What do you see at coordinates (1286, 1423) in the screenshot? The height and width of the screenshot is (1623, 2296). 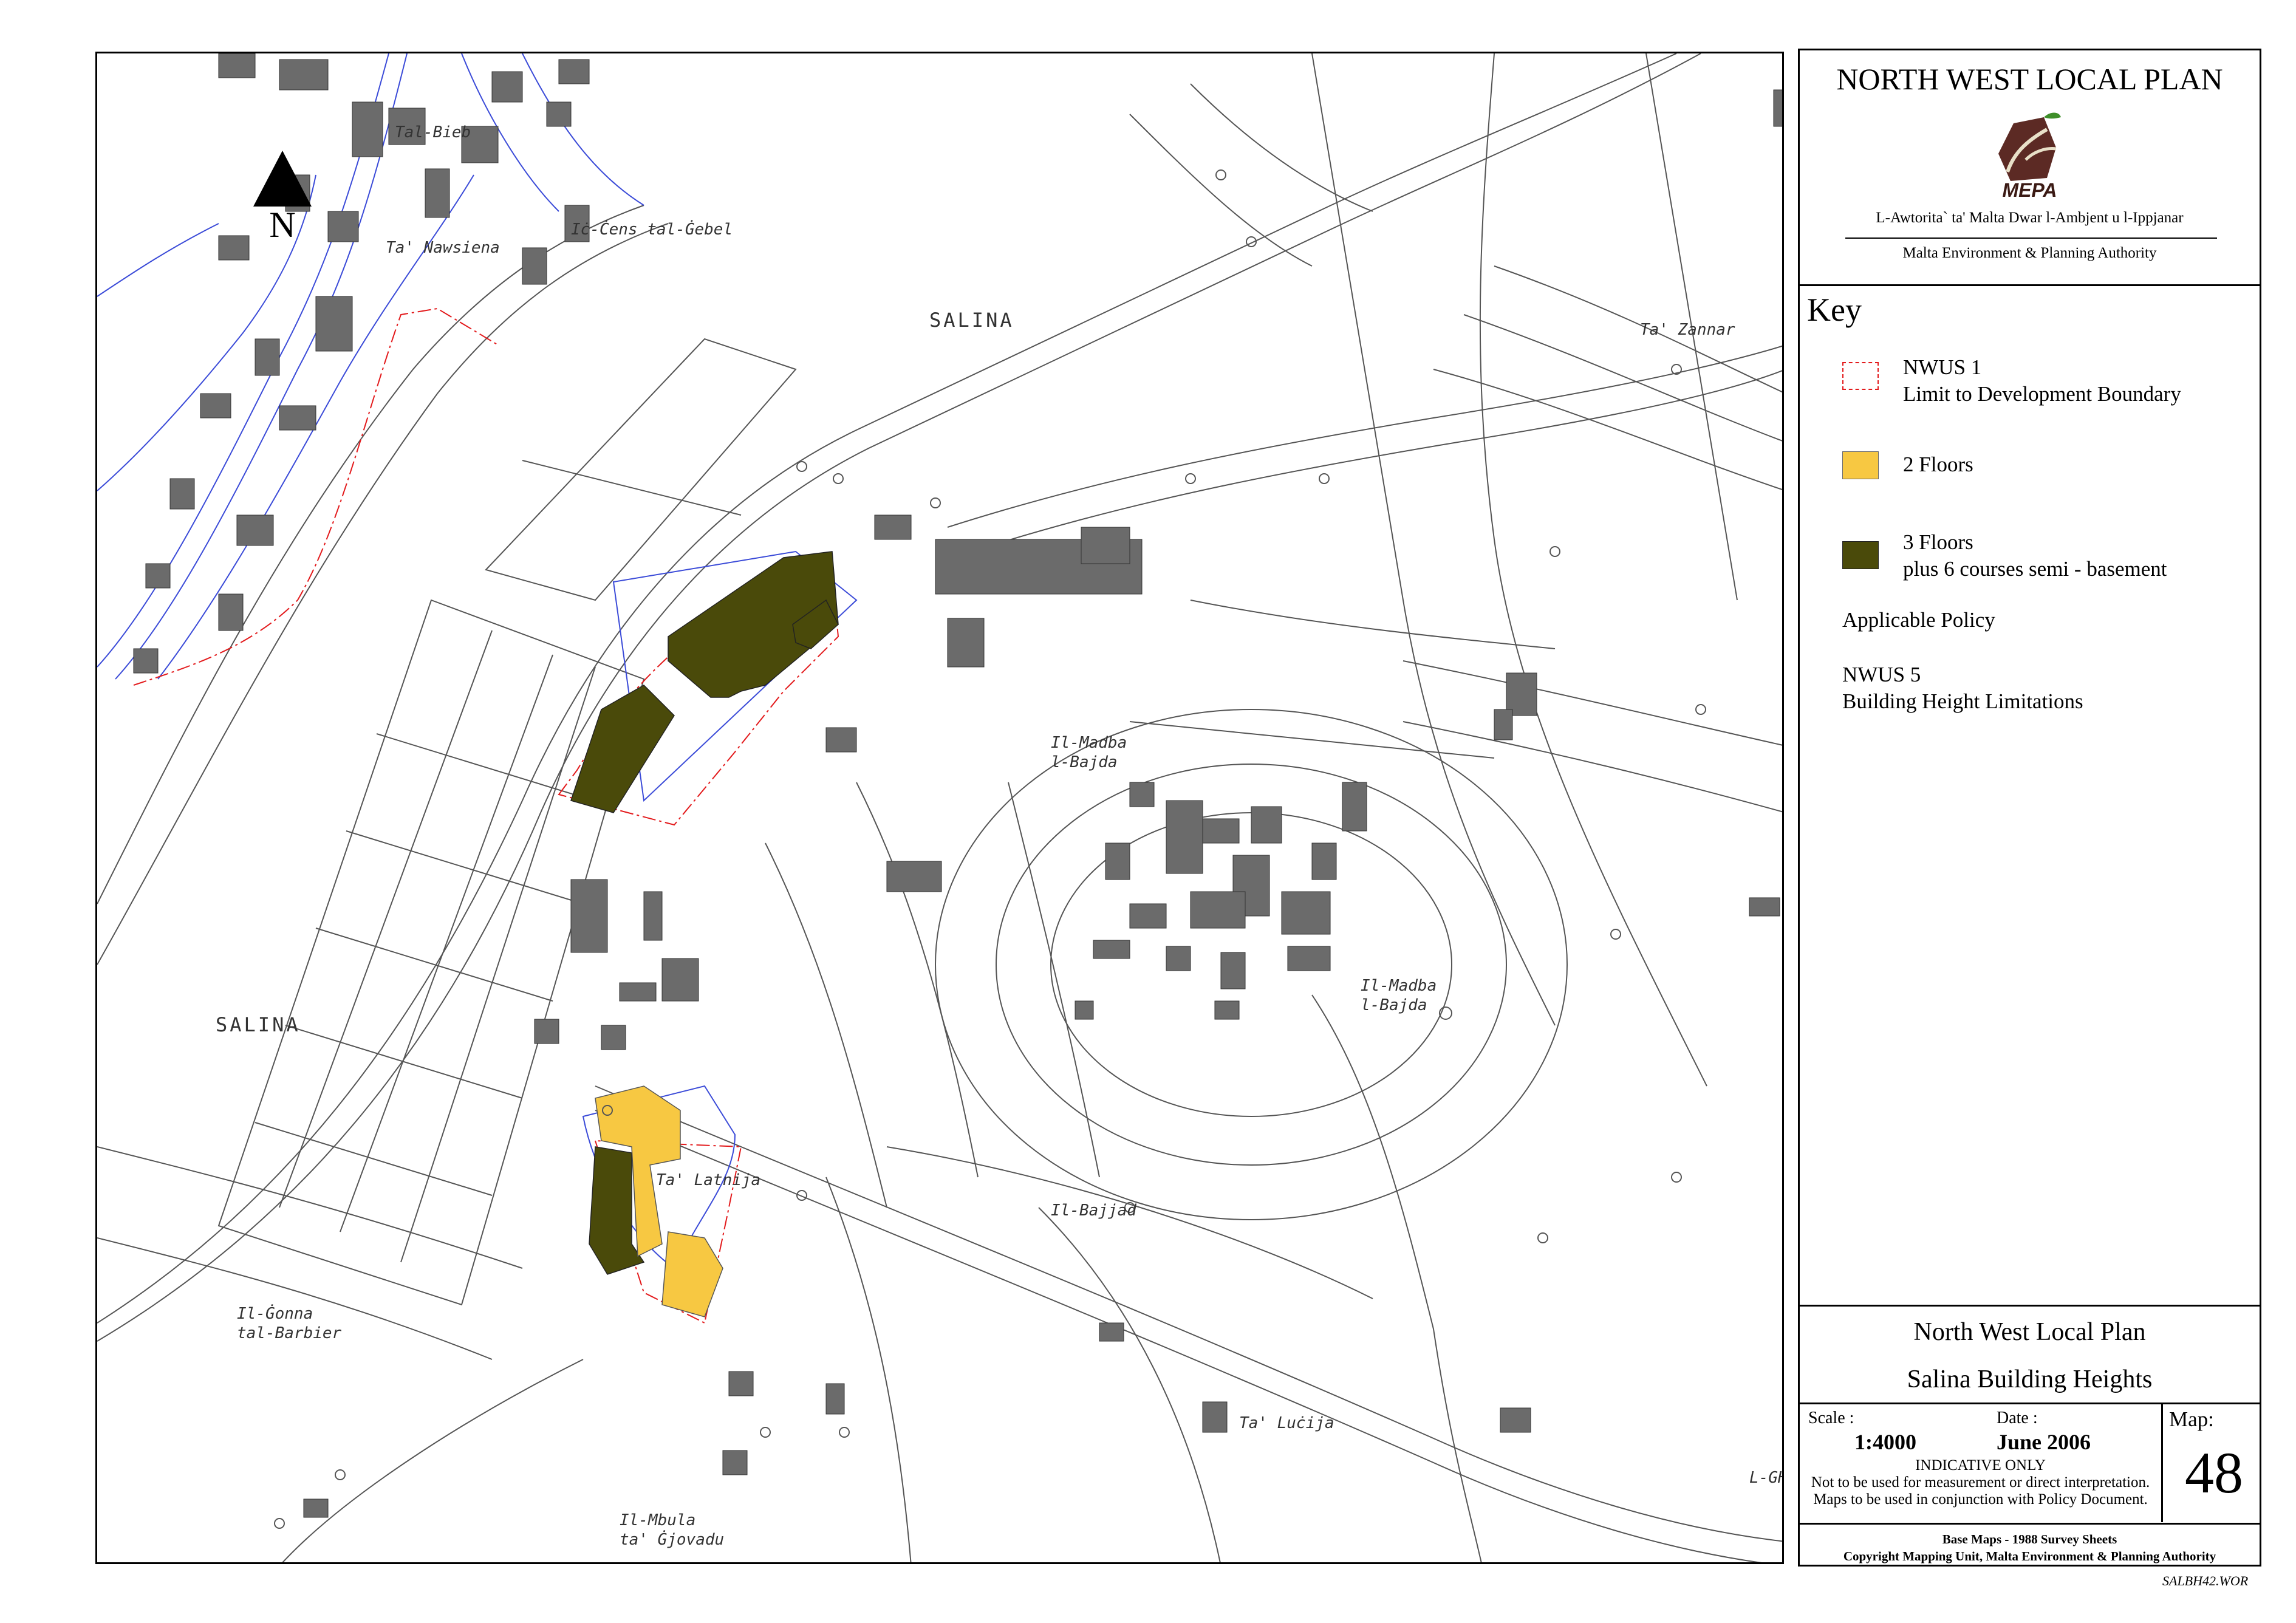 I see `map-label-ta-lucija: Ta' Luċija` at bounding box center [1286, 1423].